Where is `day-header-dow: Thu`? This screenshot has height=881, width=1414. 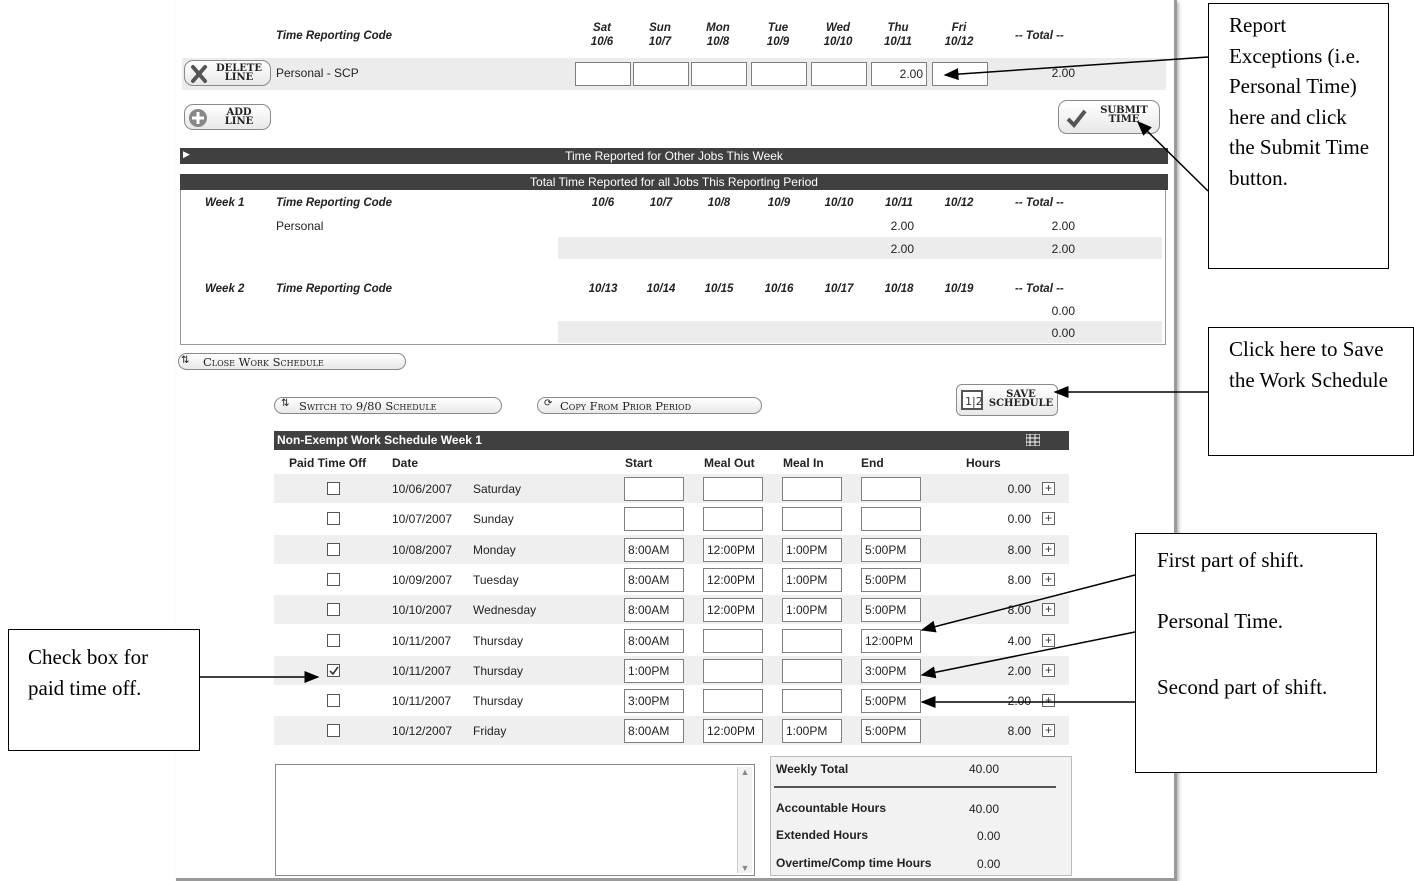
day-header-dow: Thu is located at coordinates (898, 28).